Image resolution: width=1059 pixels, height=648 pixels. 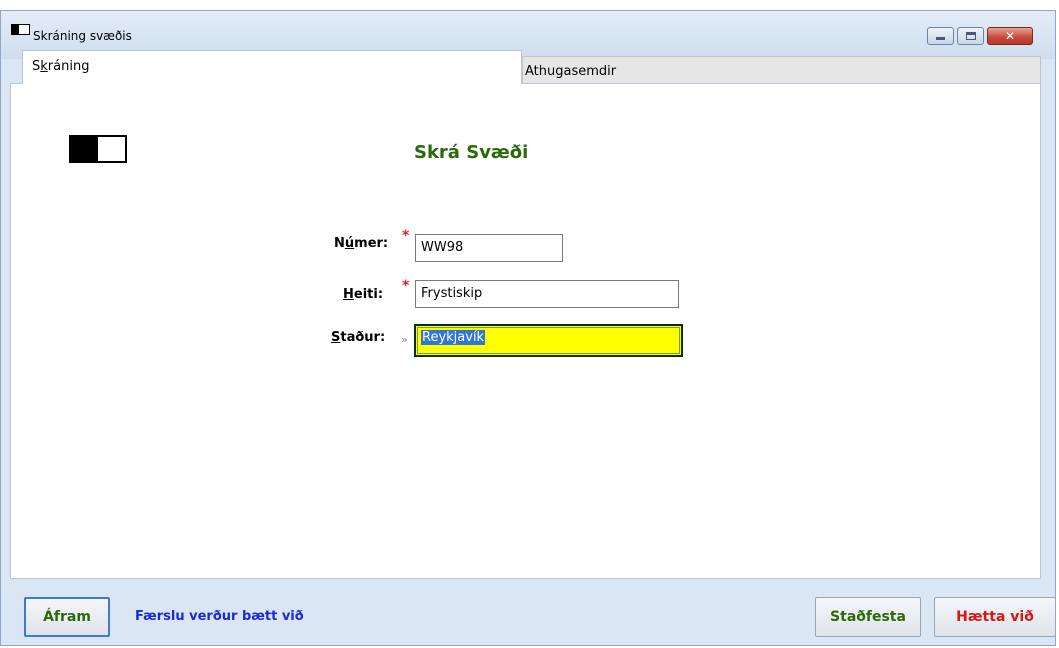 What do you see at coordinates (489, 248) in the screenshot?
I see `numer-input: WW98` at bounding box center [489, 248].